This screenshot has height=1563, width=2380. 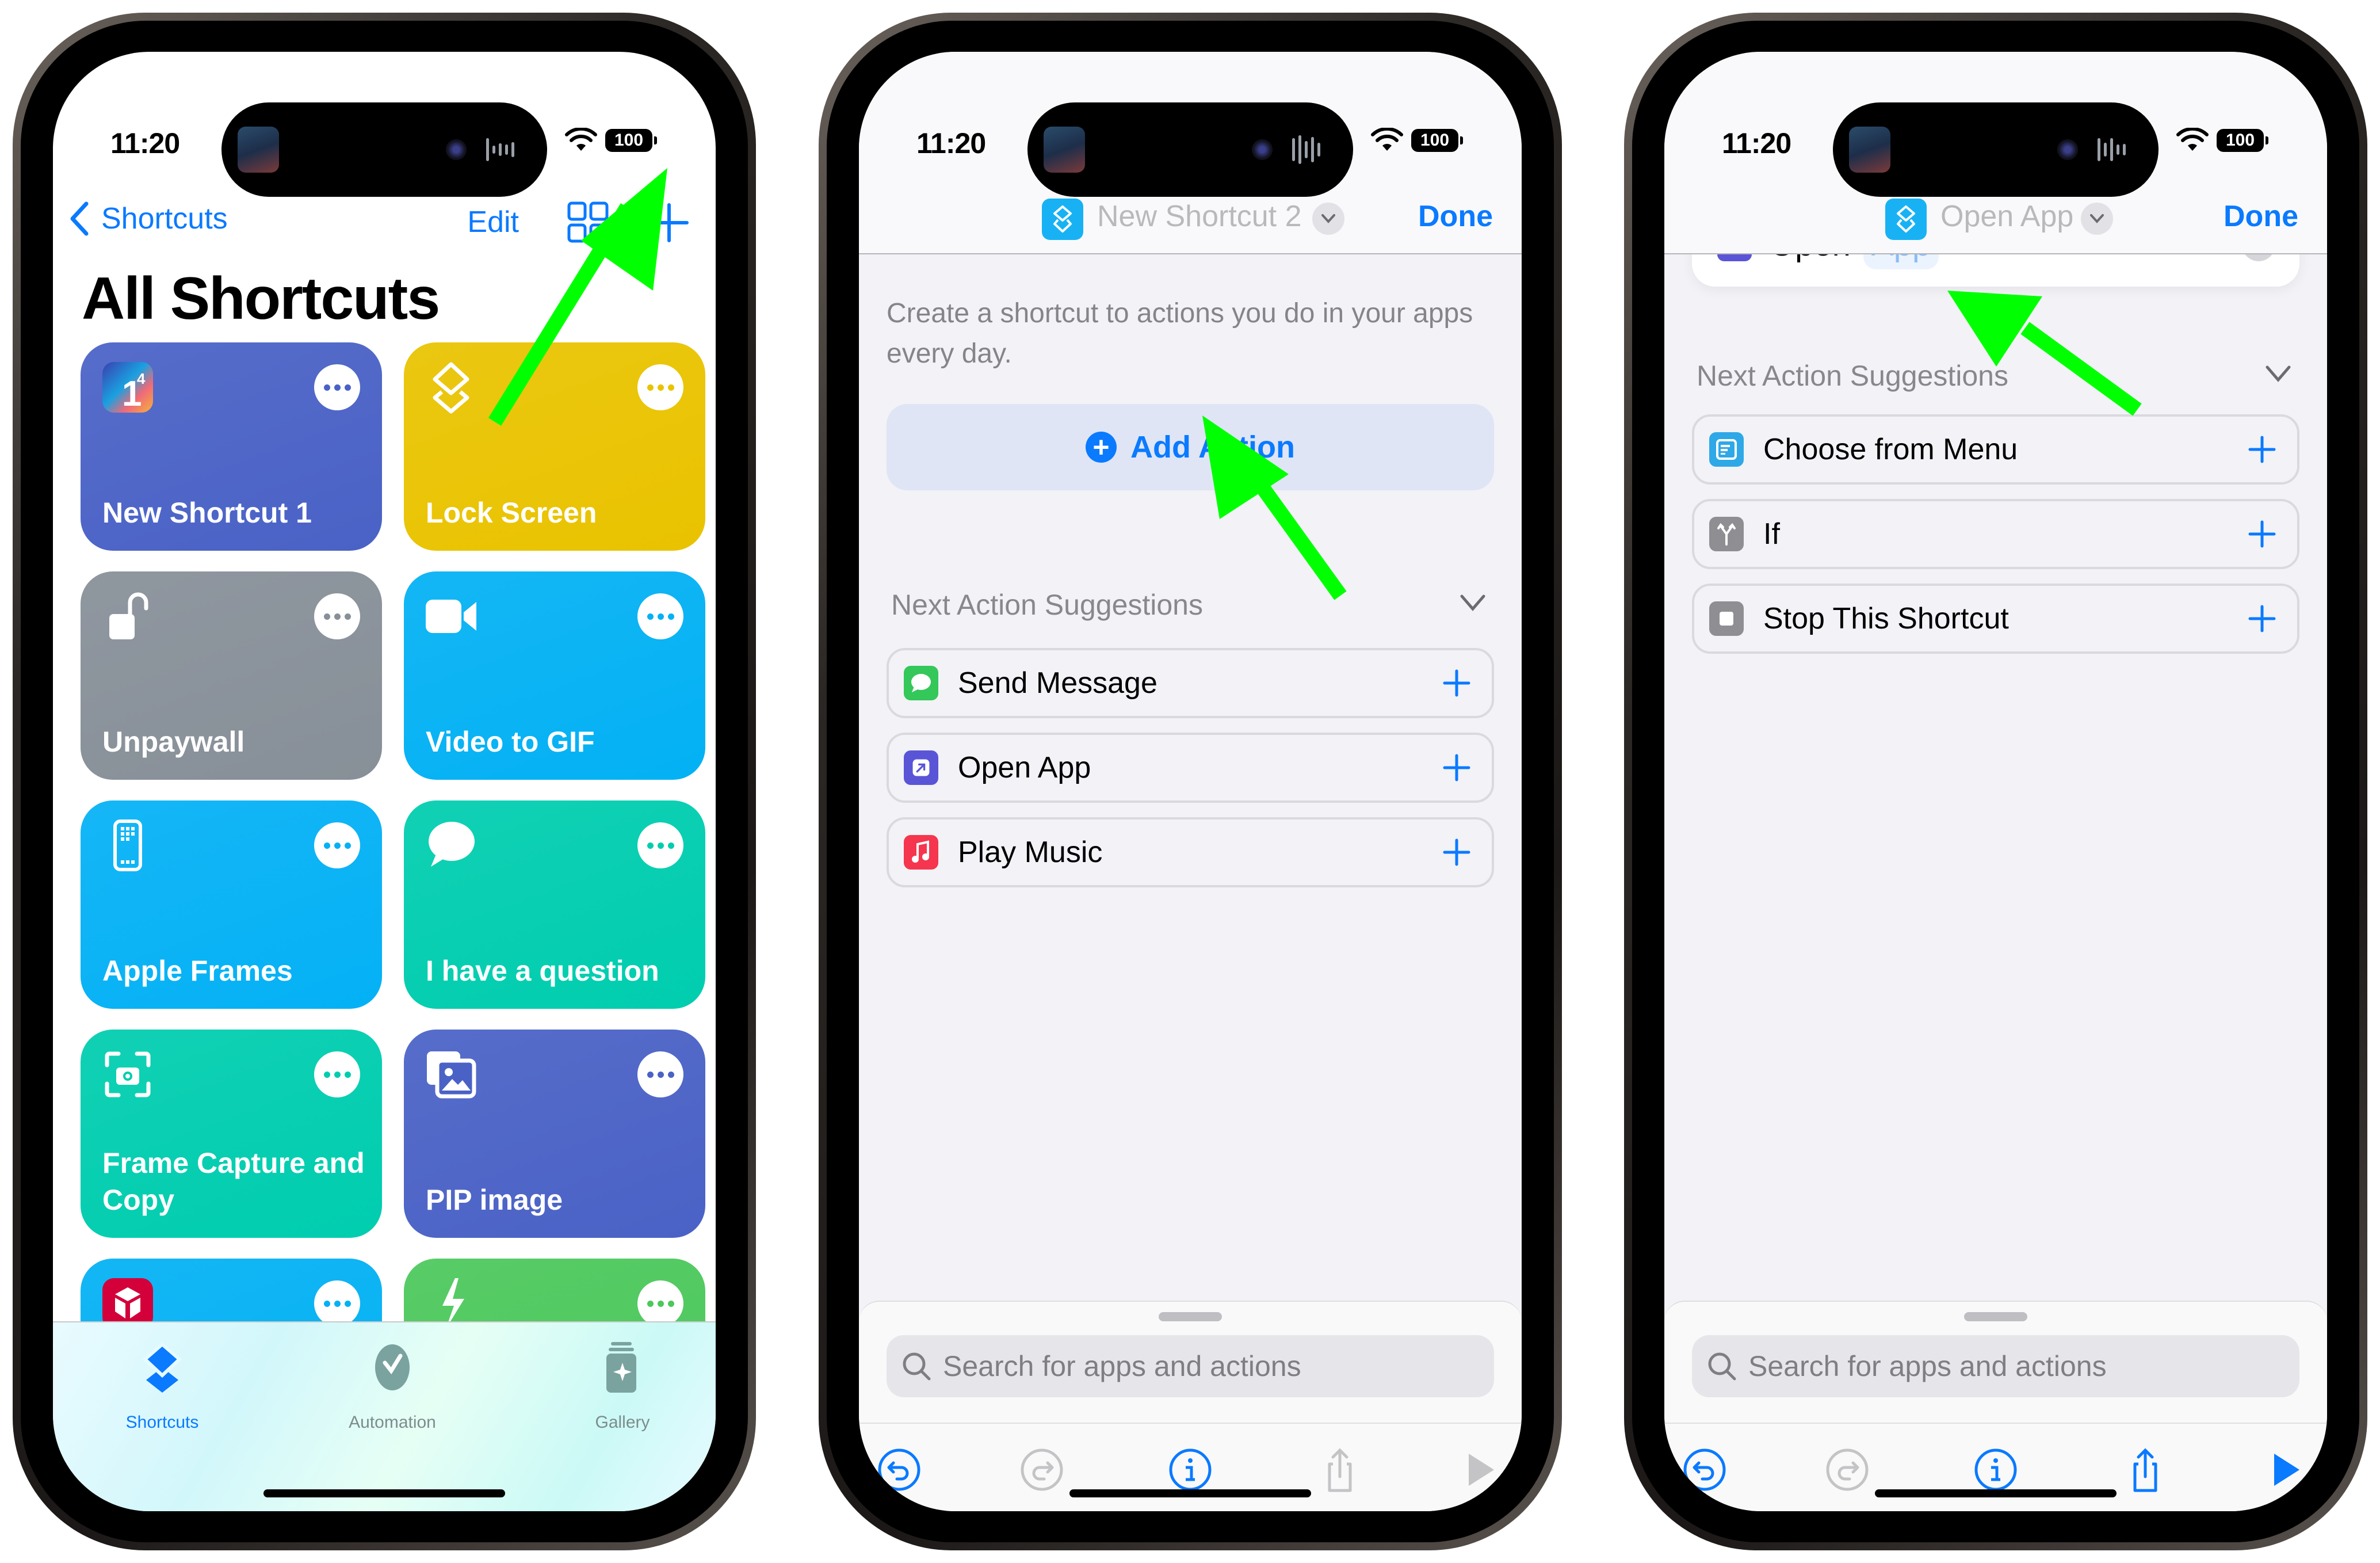 I want to click on shortcut-name: Video to GIF, so click(x=510, y=742).